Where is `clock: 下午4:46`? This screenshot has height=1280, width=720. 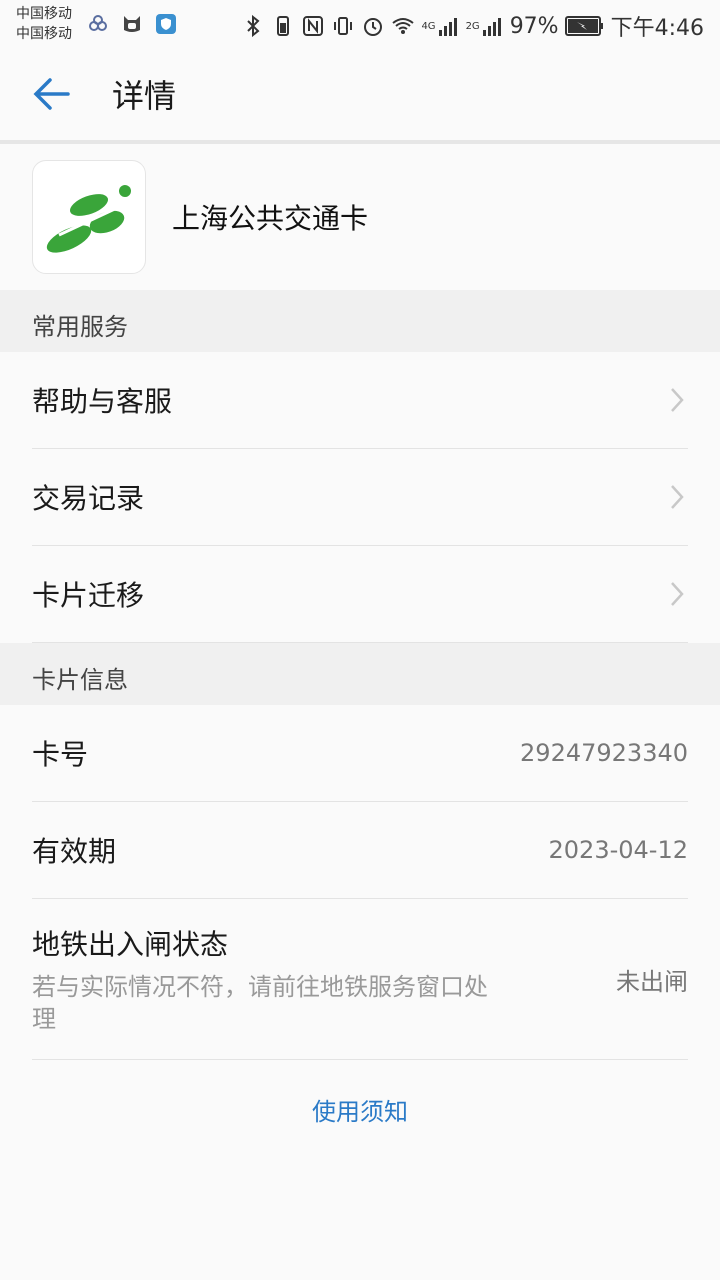 clock: 下午4:46 is located at coordinates (657, 28).